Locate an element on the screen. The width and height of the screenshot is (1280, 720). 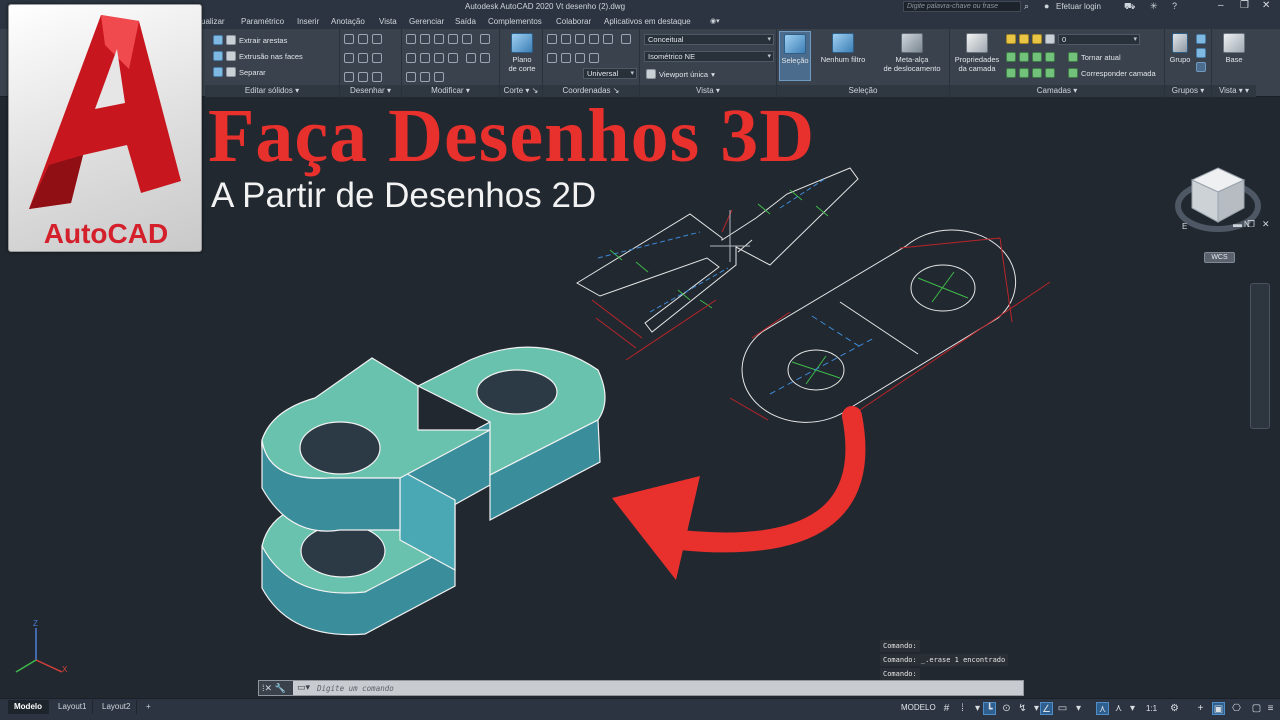
ucs-face-icon is located at coordinates (566, 58).